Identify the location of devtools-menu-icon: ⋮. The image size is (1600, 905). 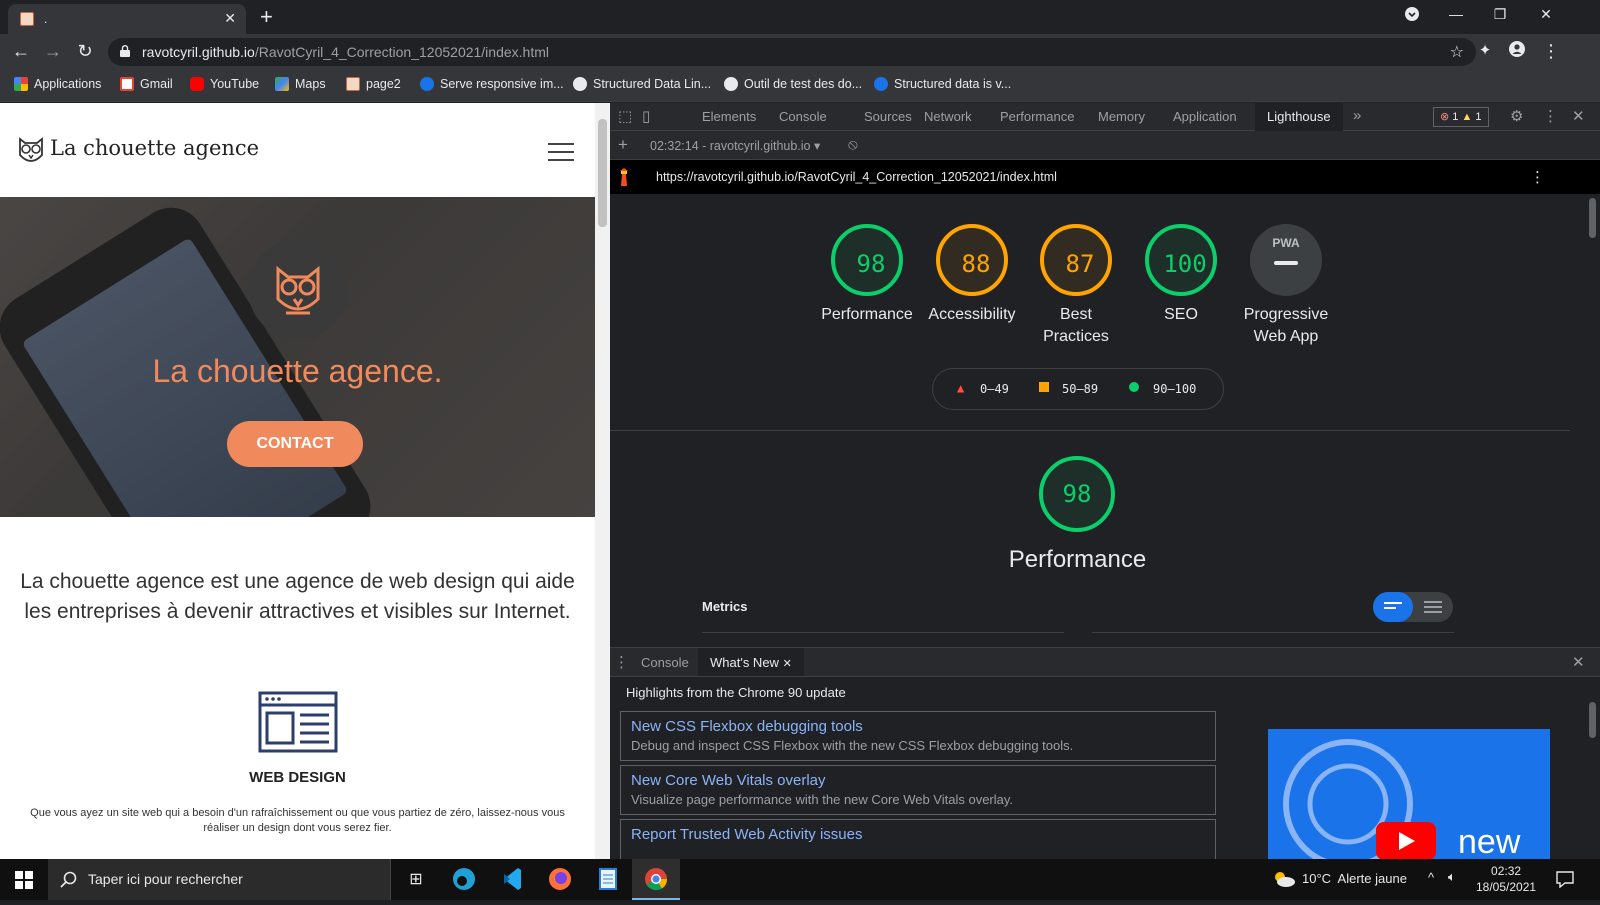
(1550, 116).